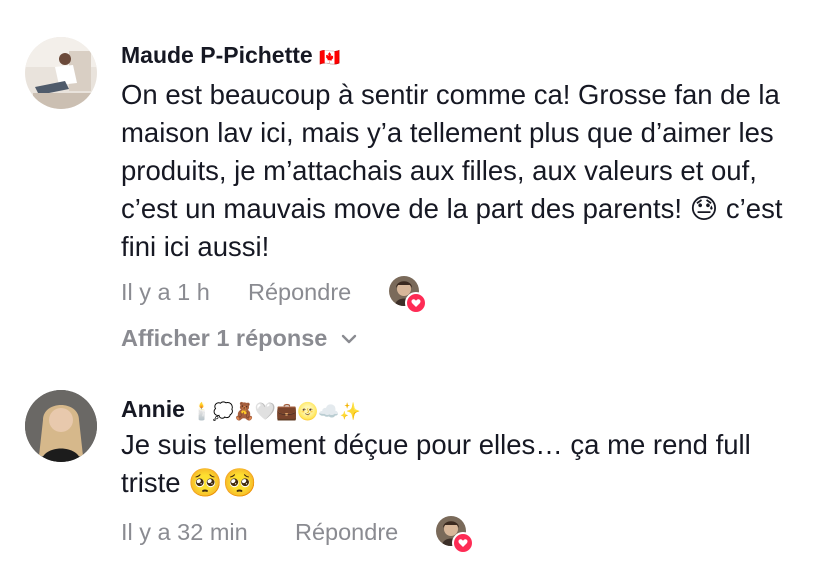 The image size is (828, 562). What do you see at coordinates (330, 58) in the screenshot?
I see `author-badge: 🇨🇦` at bounding box center [330, 58].